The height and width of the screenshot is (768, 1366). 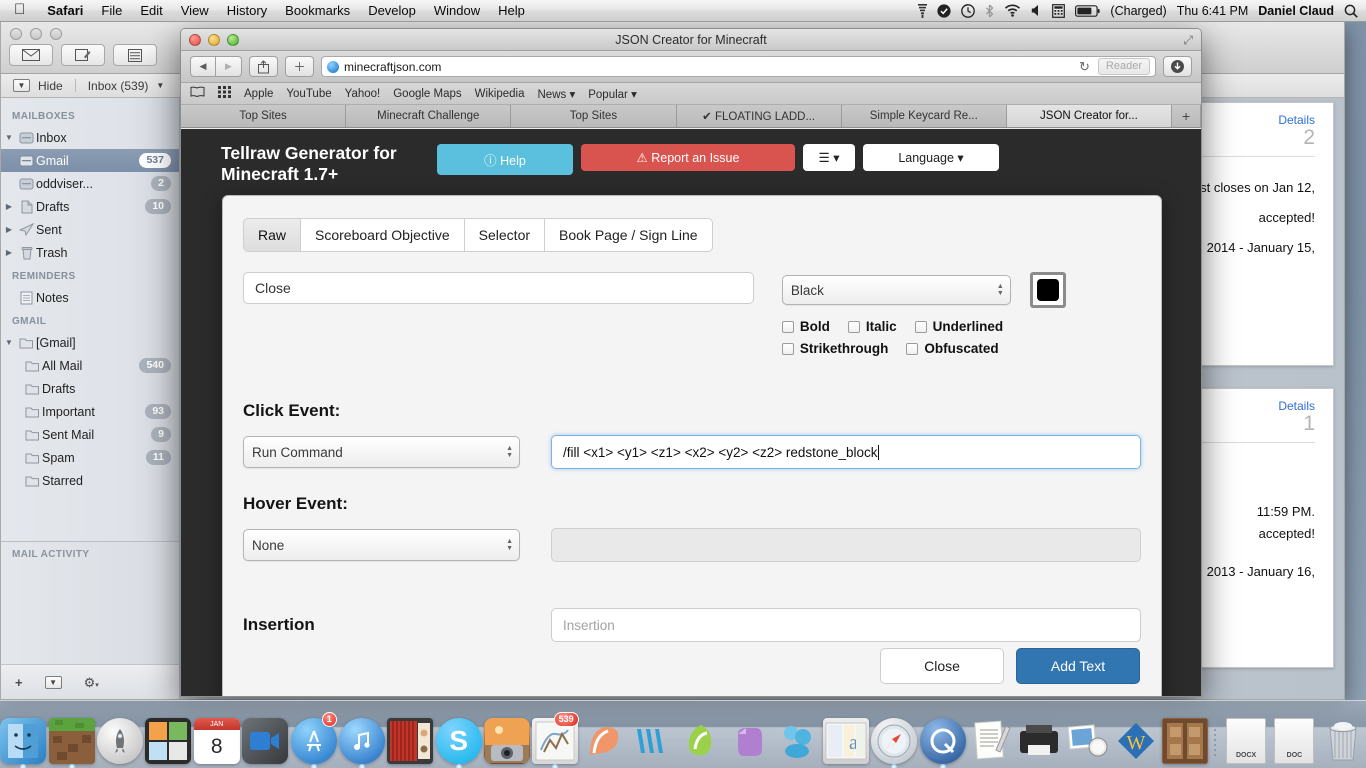 What do you see at coordinates (942, 666) in the screenshot?
I see `close-button: Close` at bounding box center [942, 666].